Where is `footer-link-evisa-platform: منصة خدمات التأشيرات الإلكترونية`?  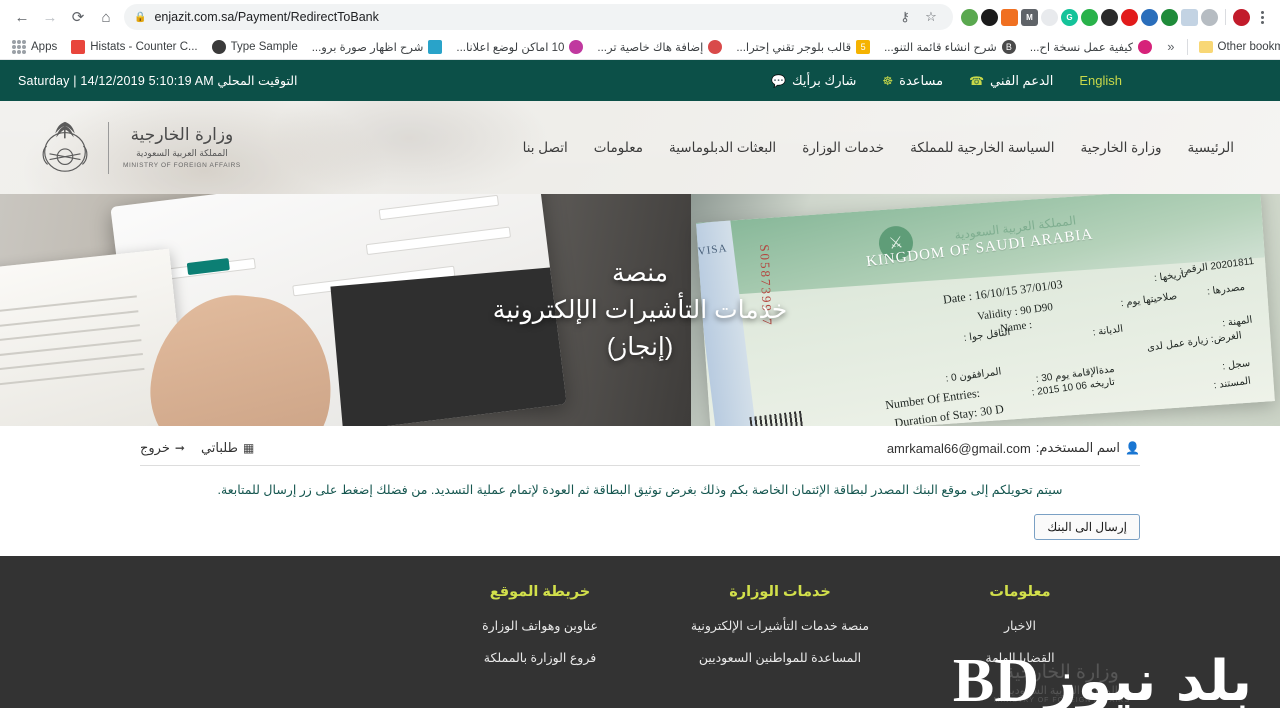
footer-link-evisa-platform: منصة خدمات التأشيرات الإلكترونية is located at coordinates (780, 625).